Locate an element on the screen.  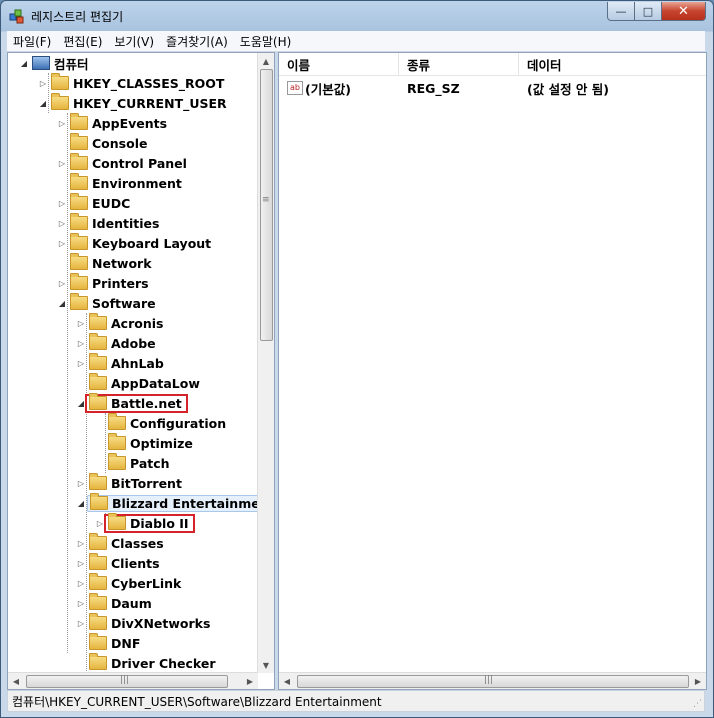
tree-node-computer: ◢ 컴퓨터 is located at coordinates (53, 63).